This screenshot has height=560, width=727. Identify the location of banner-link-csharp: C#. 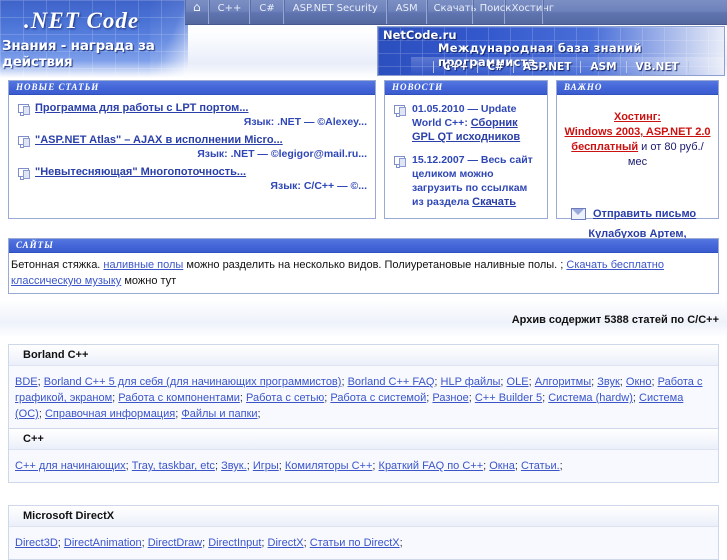
(496, 66).